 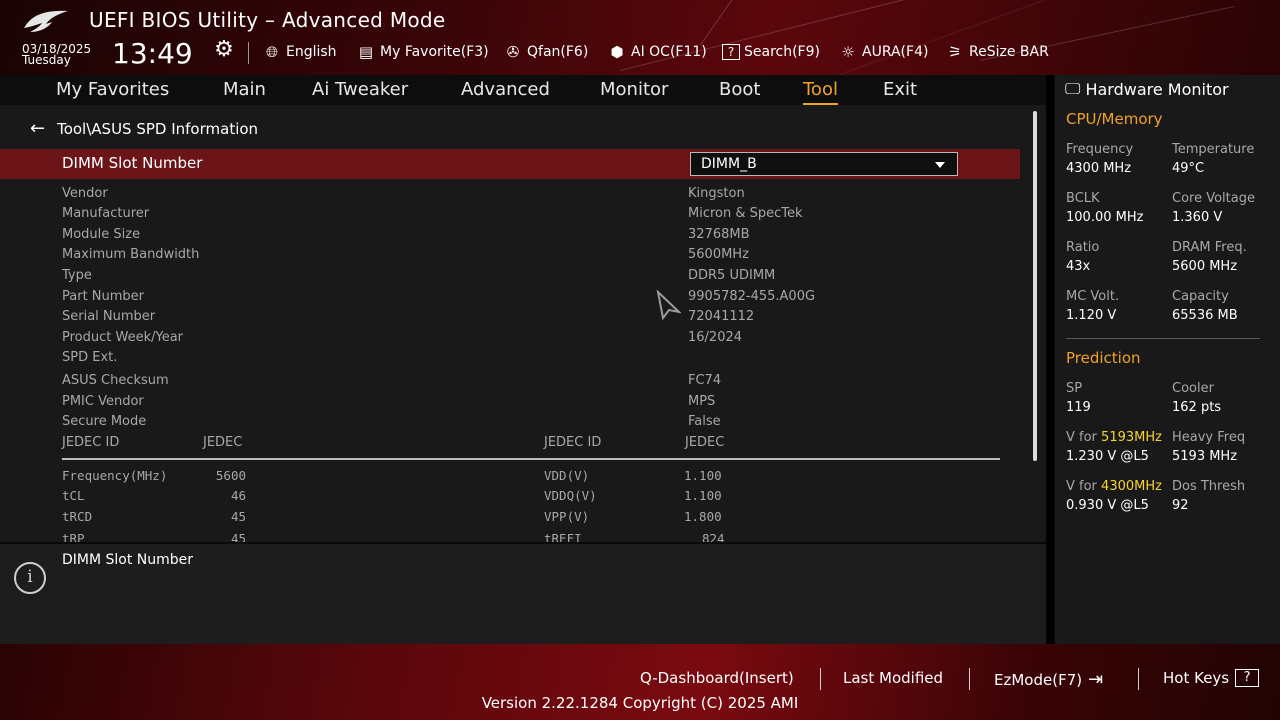 What do you see at coordinates (1205, 456) in the screenshot?
I see `heavy-freq-value: 5193 MHz` at bounding box center [1205, 456].